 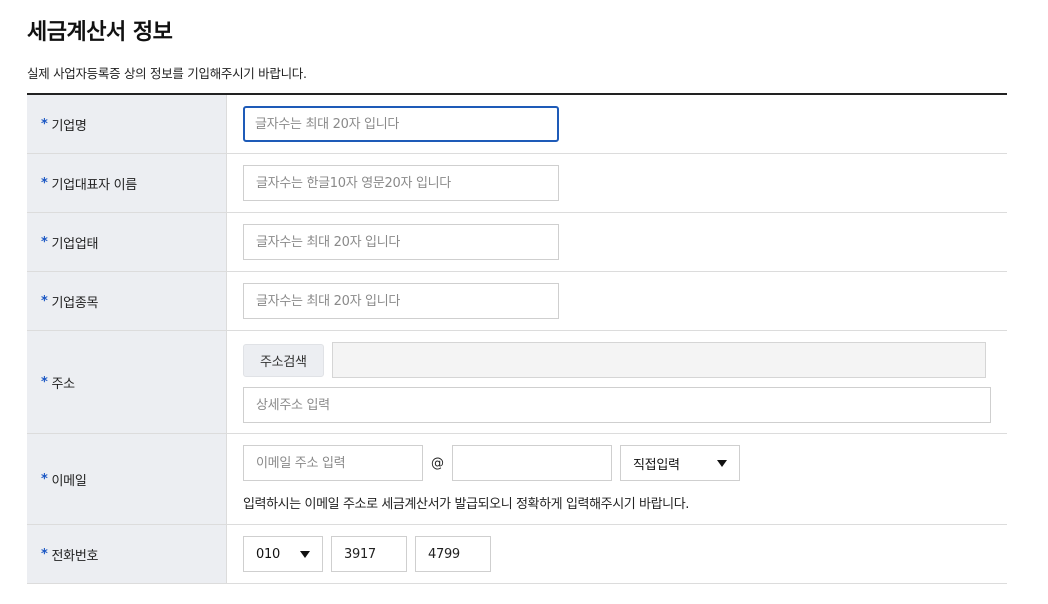 What do you see at coordinates (401, 124) in the screenshot?
I see `company-name-input` at bounding box center [401, 124].